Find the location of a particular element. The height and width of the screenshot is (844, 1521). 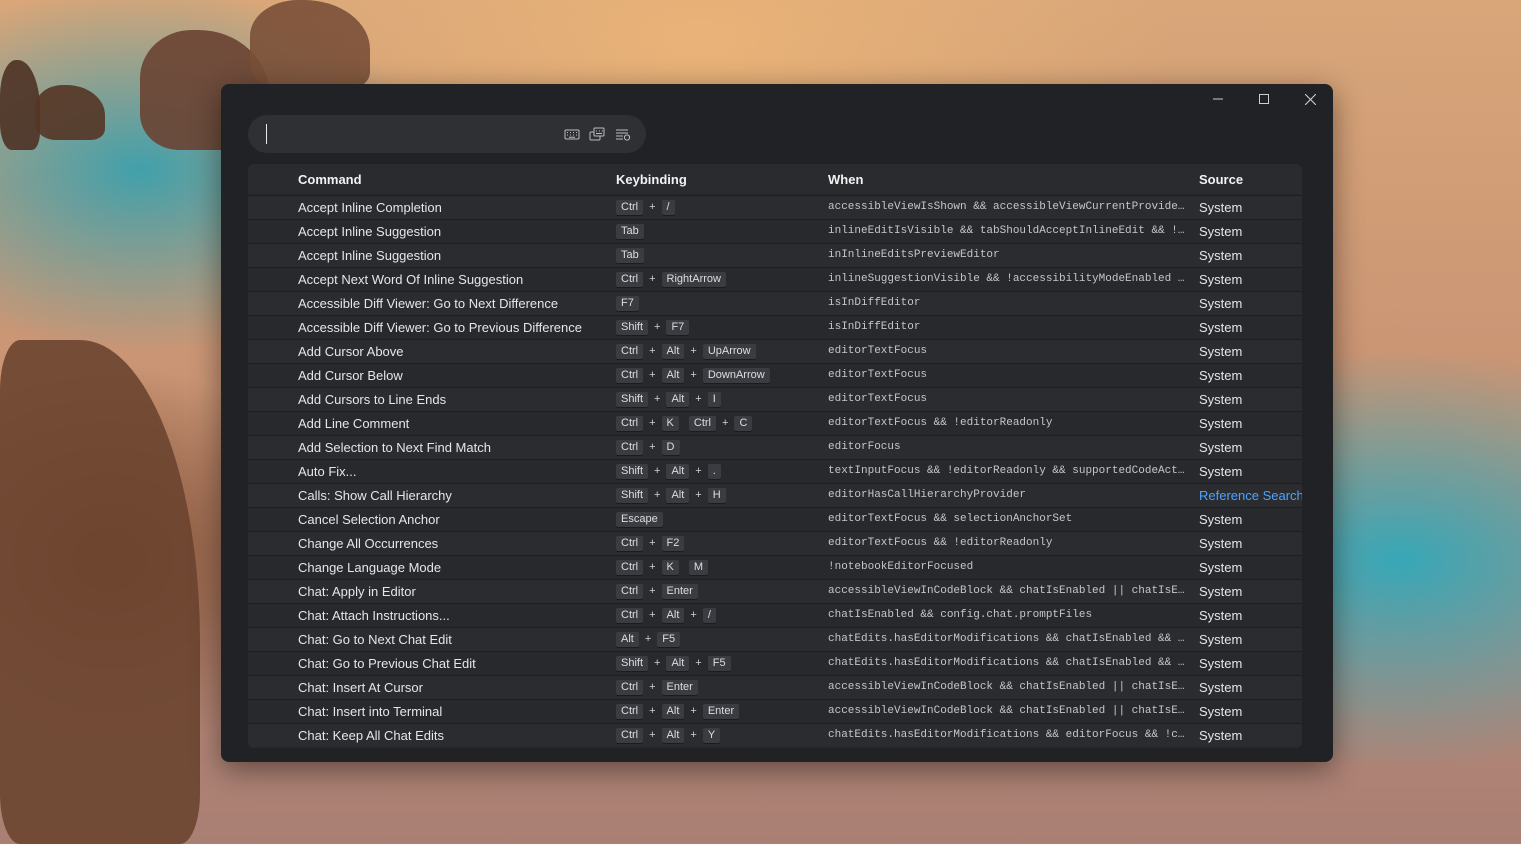

source-link: Reference Search View is located at coordinates (1250, 495).